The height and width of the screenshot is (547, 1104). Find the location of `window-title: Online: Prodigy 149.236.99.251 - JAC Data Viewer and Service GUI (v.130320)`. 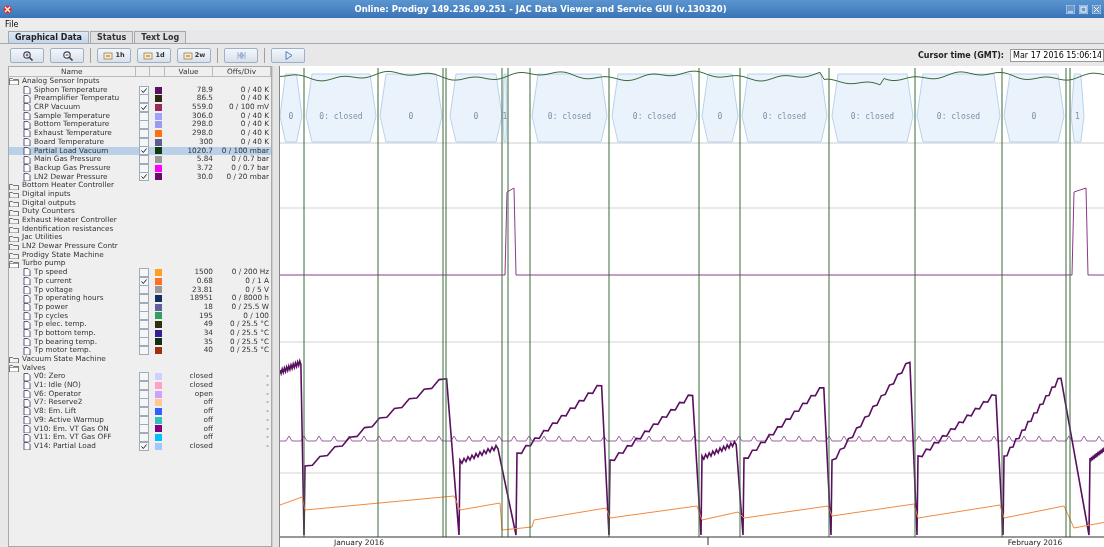

window-title: Online: Prodigy 149.236.99.251 - JAC Data Viewer and Service GUI (v.130320) is located at coordinates (540, 9).